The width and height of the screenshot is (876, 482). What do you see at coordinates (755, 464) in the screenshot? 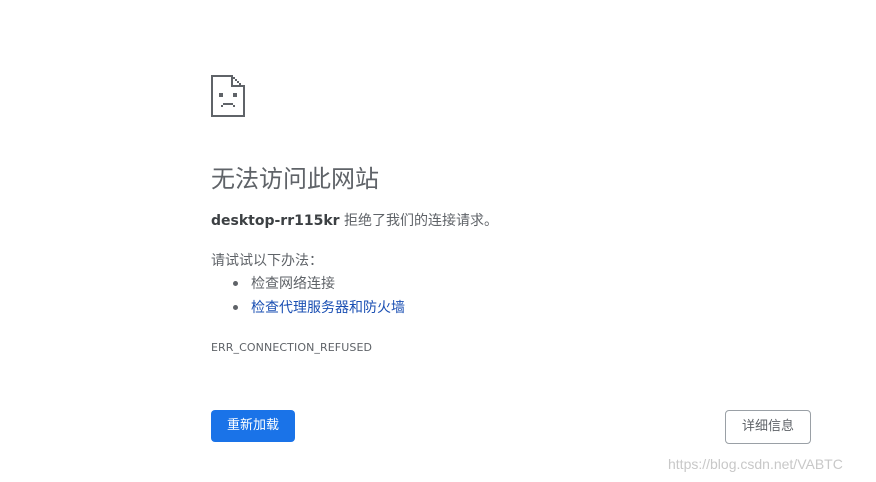
I see `watermark: https://blog.csdn.net/VABTC` at bounding box center [755, 464].